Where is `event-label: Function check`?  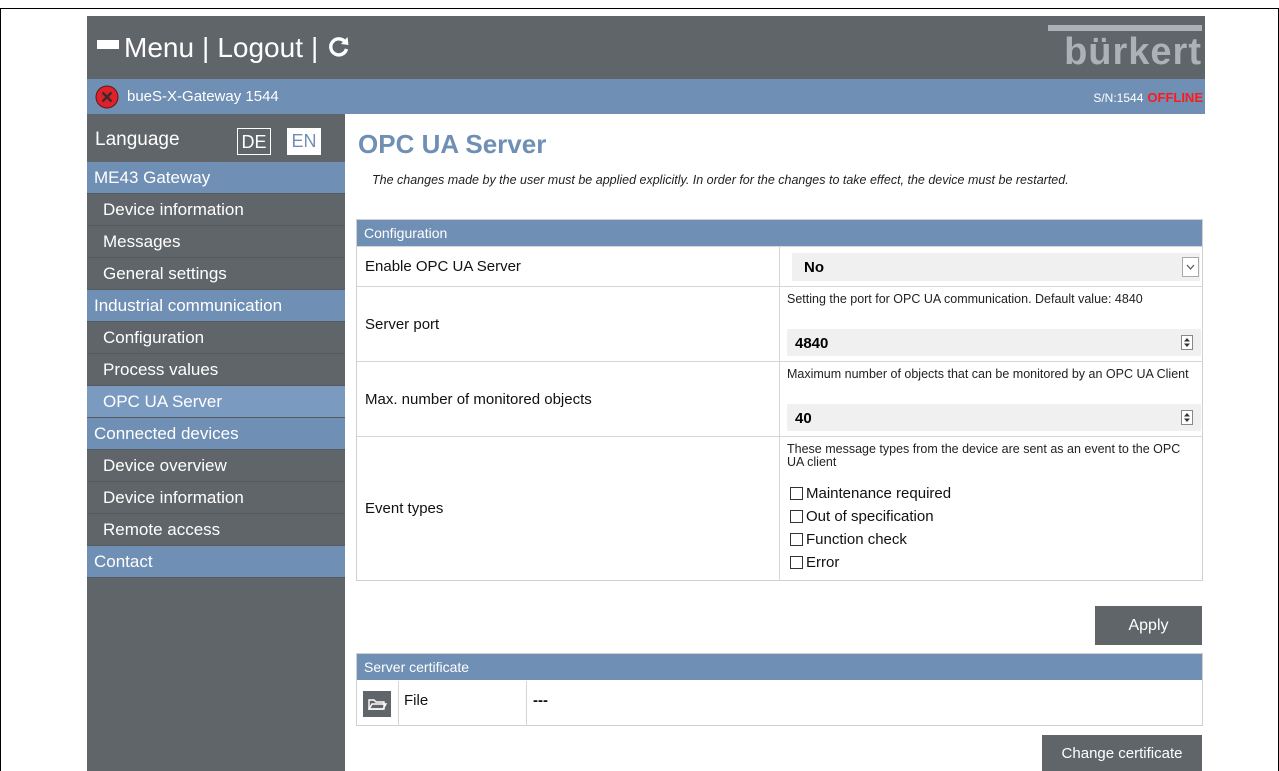 event-label: Function check is located at coordinates (856, 539).